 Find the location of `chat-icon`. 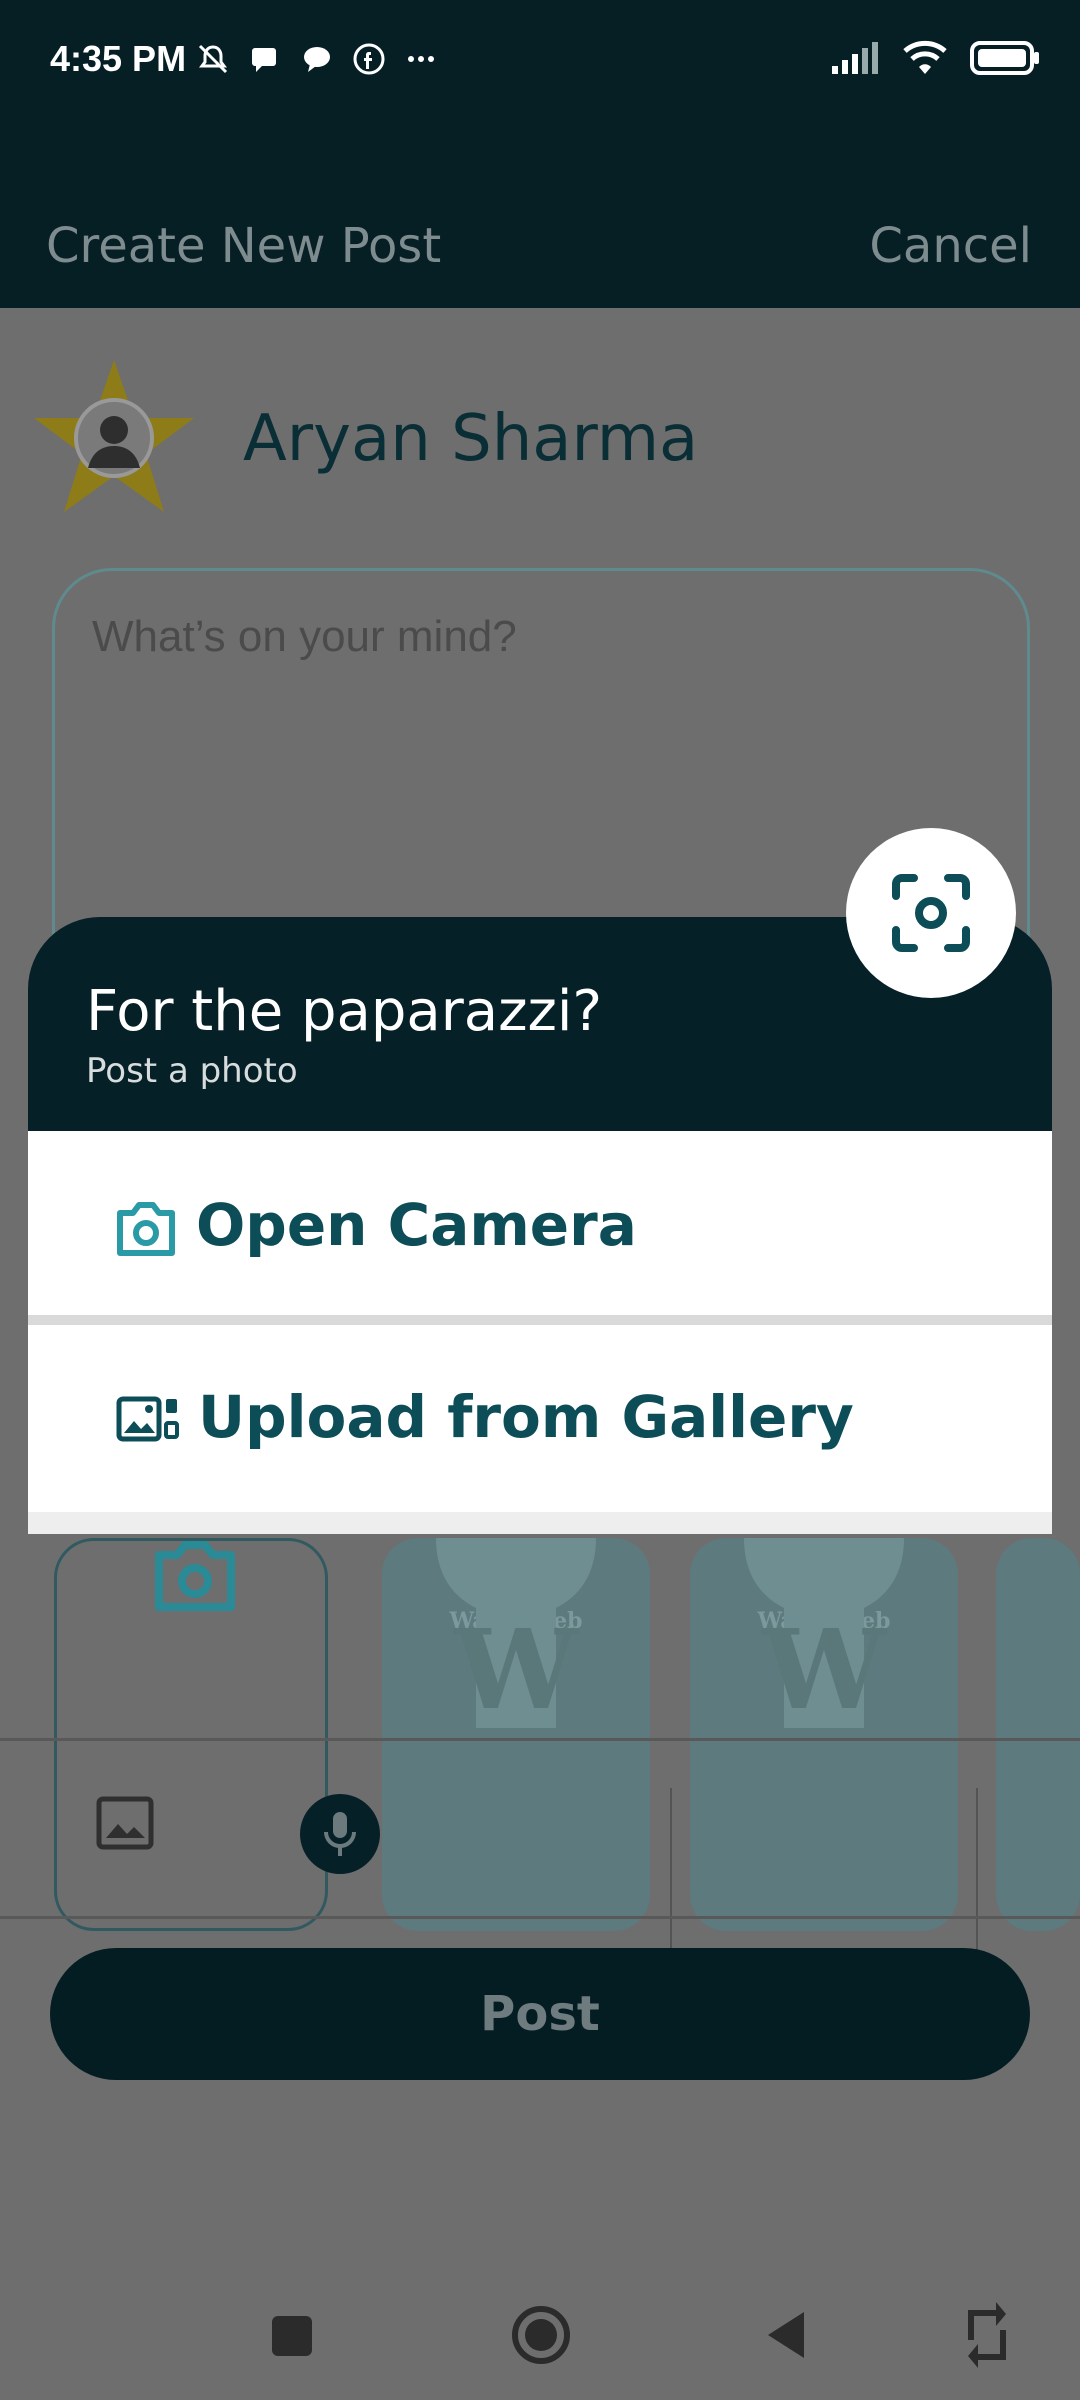

chat-icon is located at coordinates (317, 59).